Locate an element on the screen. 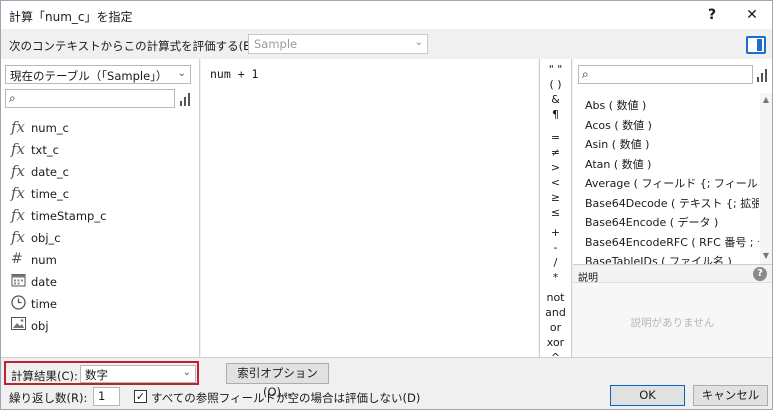  layout-toggle-icon is located at coordinates (756, 45).